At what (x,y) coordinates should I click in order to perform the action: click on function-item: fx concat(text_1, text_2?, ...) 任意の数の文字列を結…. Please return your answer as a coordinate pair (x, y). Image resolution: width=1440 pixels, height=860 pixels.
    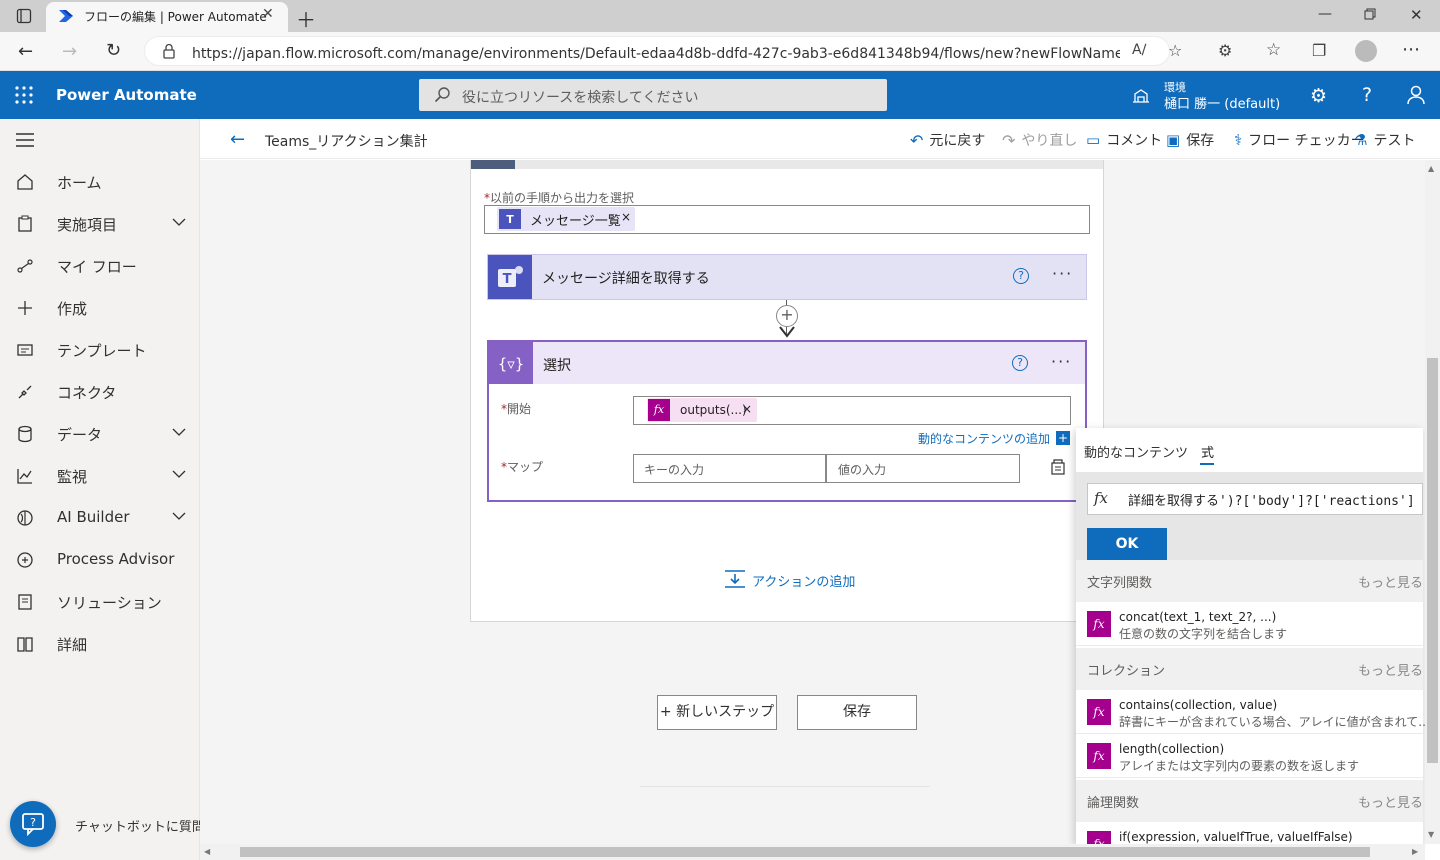
    Looking at the image, I should click on (1249, 624).